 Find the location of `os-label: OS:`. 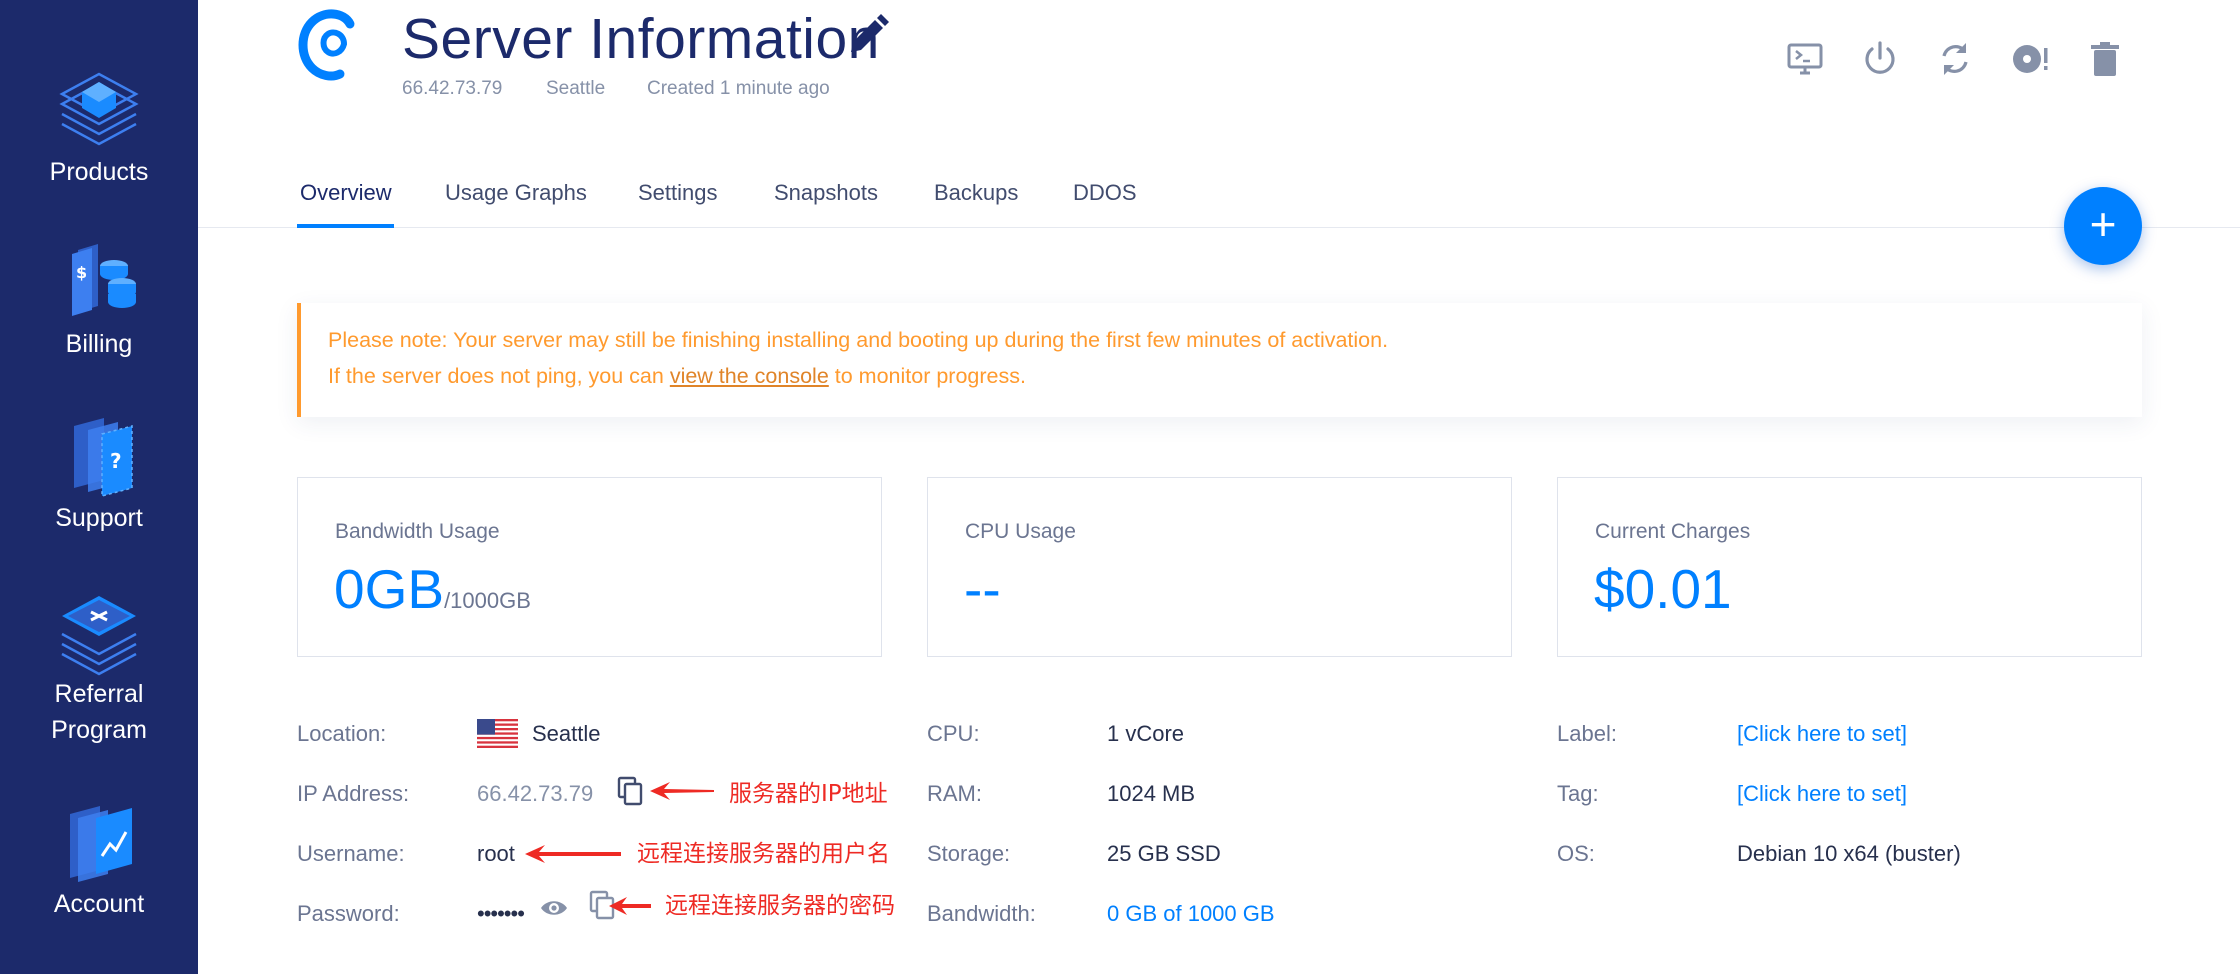

os-label: OS: is located at coordinates (1576, 853).